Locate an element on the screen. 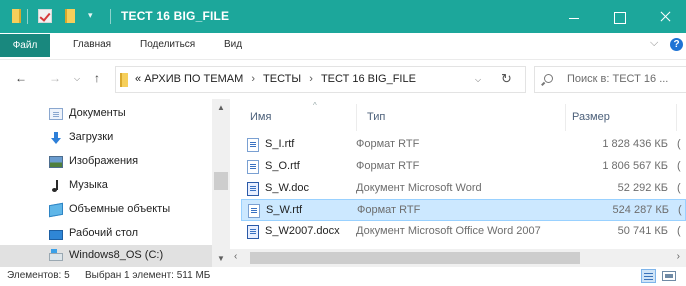 This screenshot has height=286, width=686. nav-item-documents: Документы is located at coordinates (106, 115).